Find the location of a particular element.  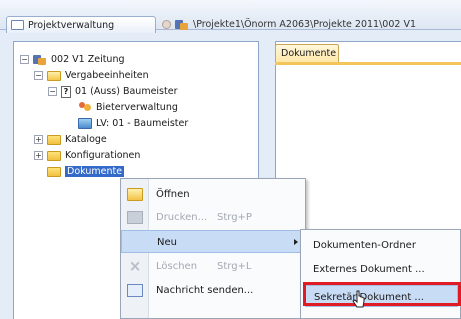

tree-node-label: 002 V1 Zeitung is located at coordinates (88, 59).